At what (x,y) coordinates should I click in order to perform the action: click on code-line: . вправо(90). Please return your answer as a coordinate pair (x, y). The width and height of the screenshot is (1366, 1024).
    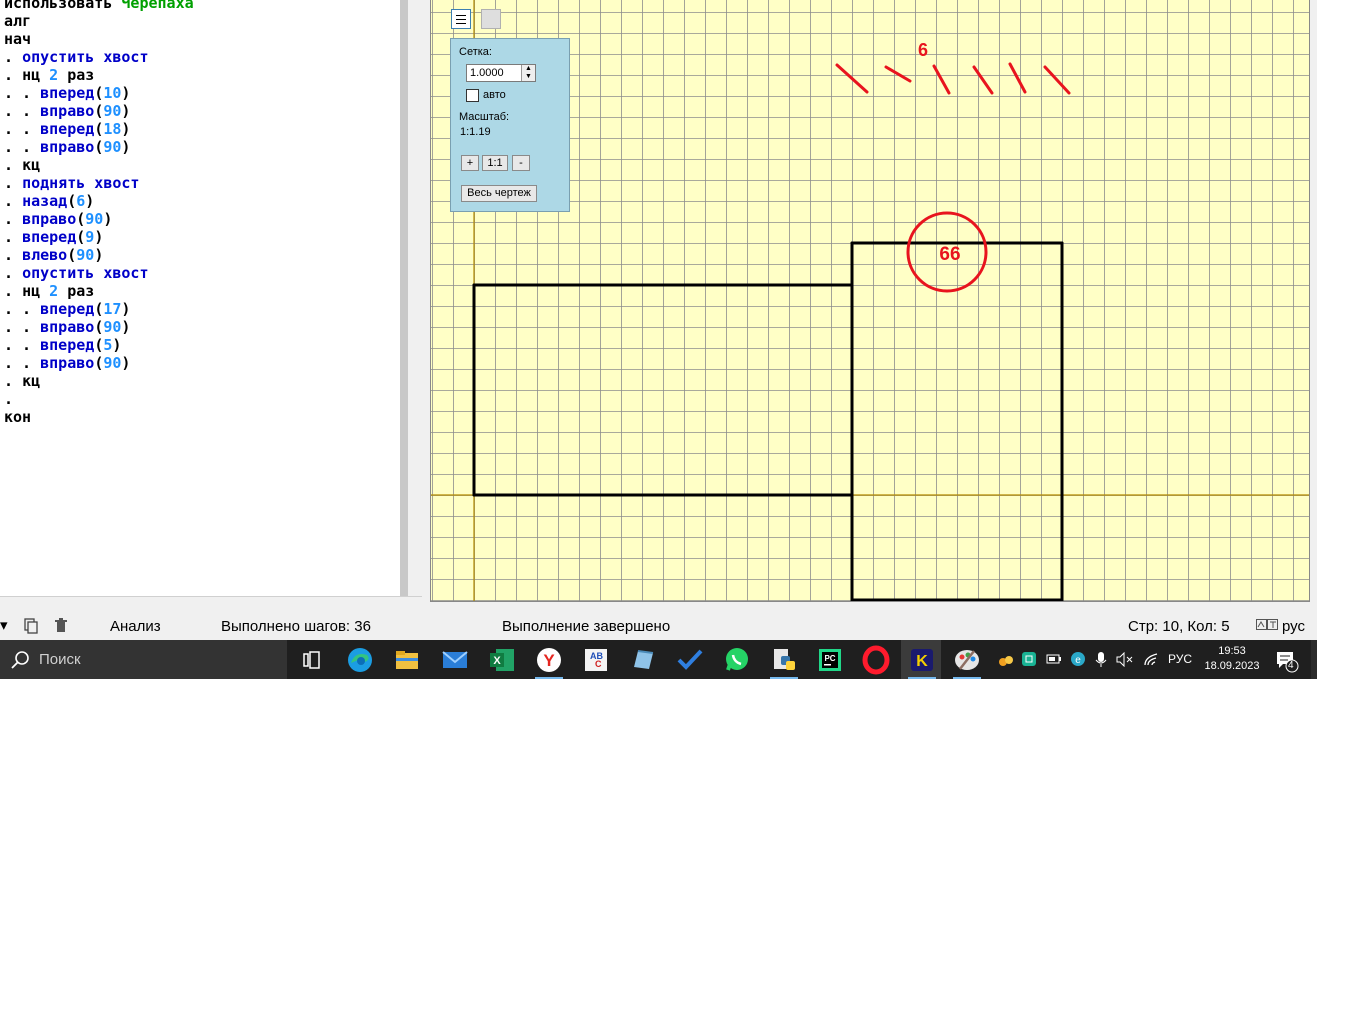
    Looking at the image, I should click on (58, 219).